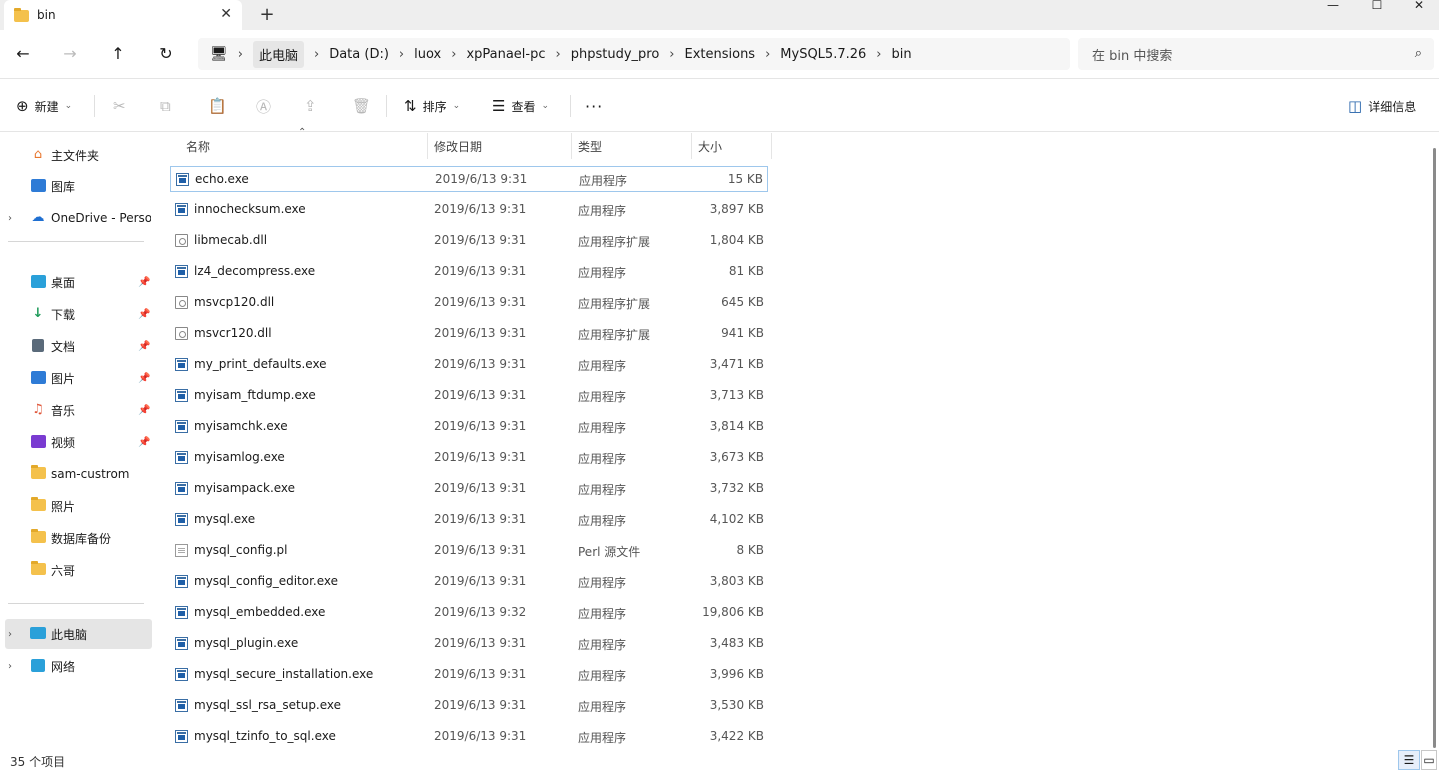 This screenshot has height=772, width=1439. I want to click on new-tab-button: +, so click(267, 14).